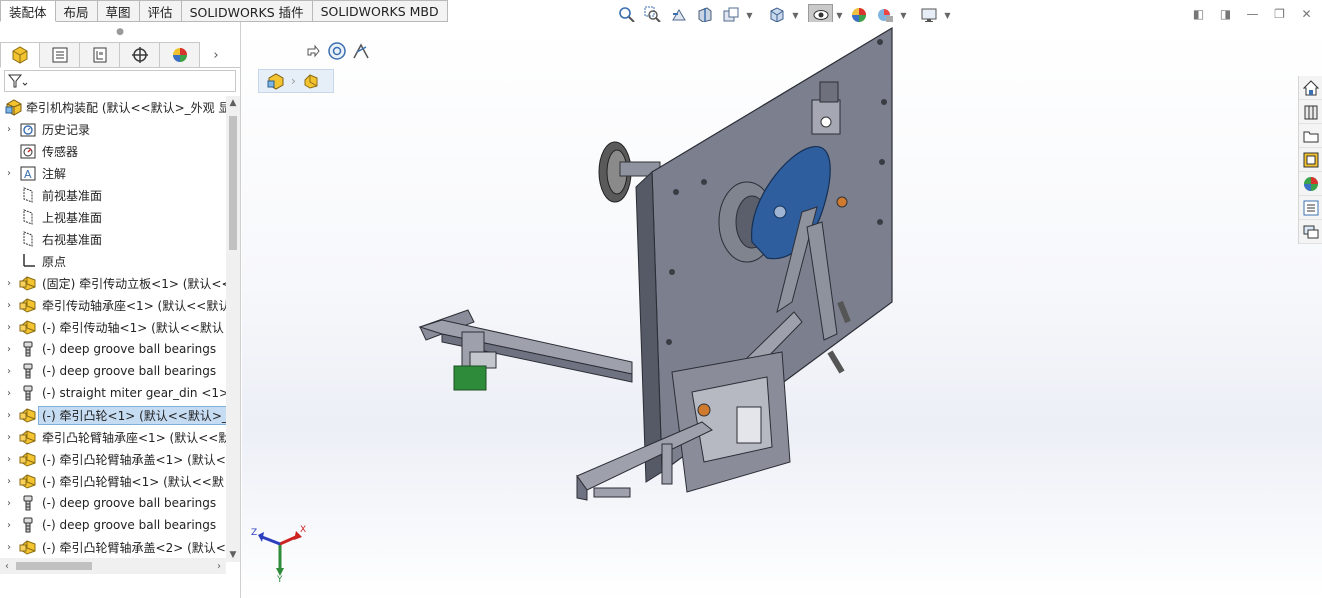 Image resolution: width=1322 pixels, height=598 pixels. What do you see at coordinates (113, 437) in the screenshot?
I see `tree-item: › 牵引凸轮臂轴承座<1> (默认<<默` at bounding box center [113, 437].